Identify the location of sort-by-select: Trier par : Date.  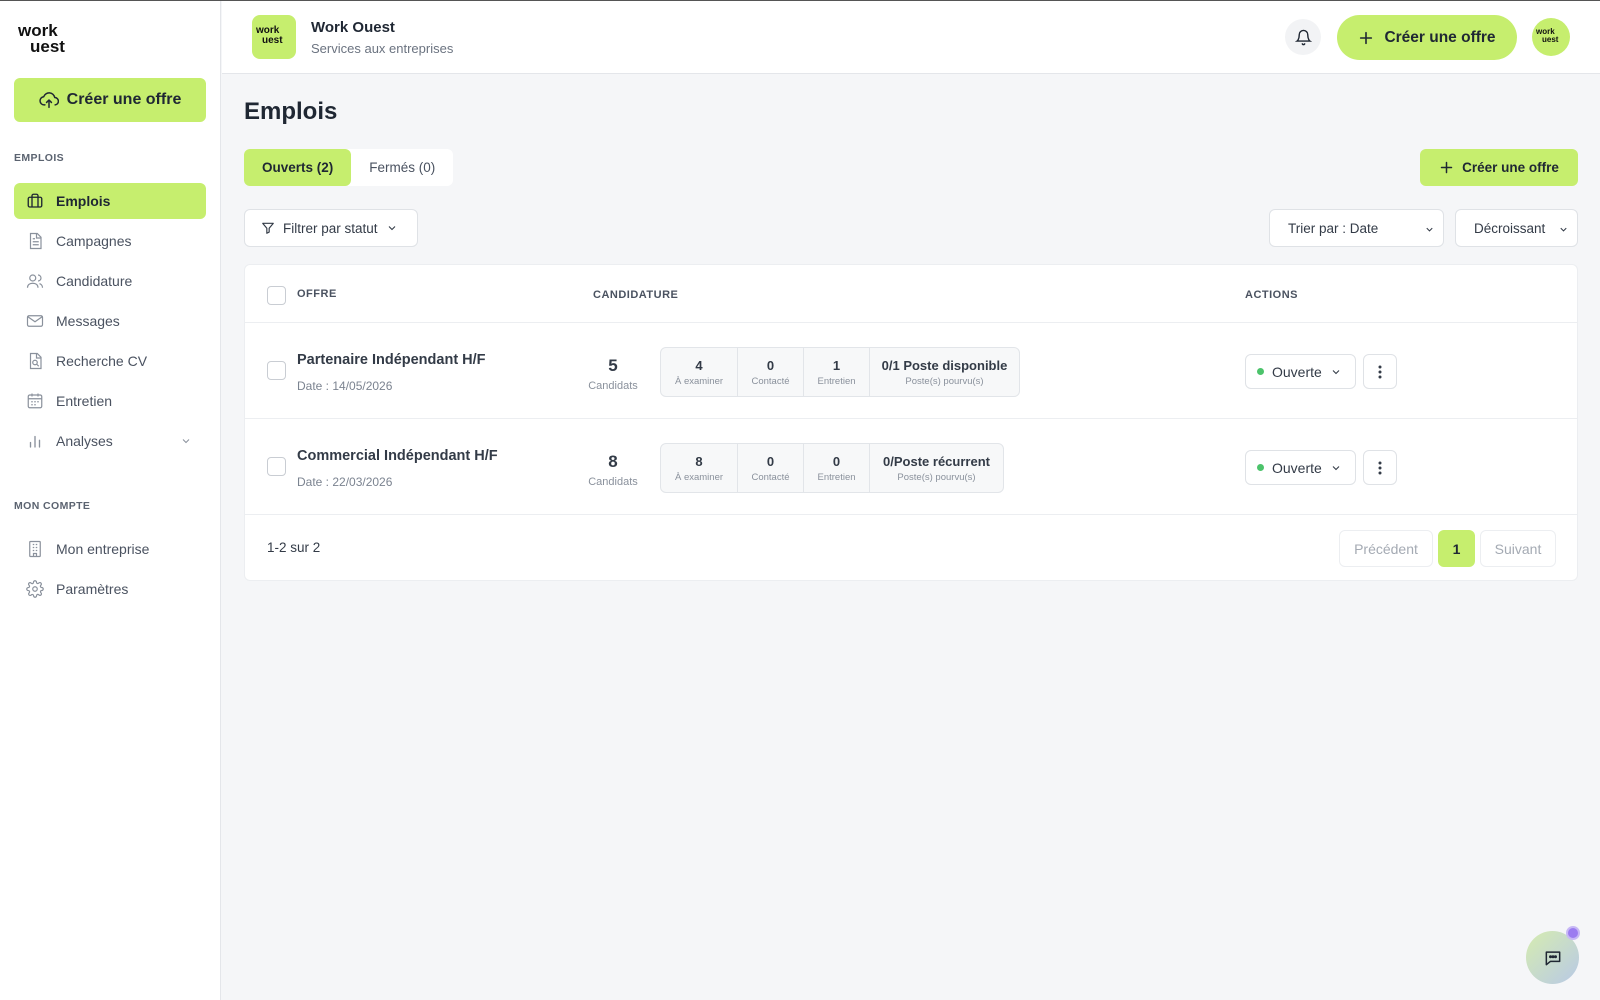
(1356, 228).